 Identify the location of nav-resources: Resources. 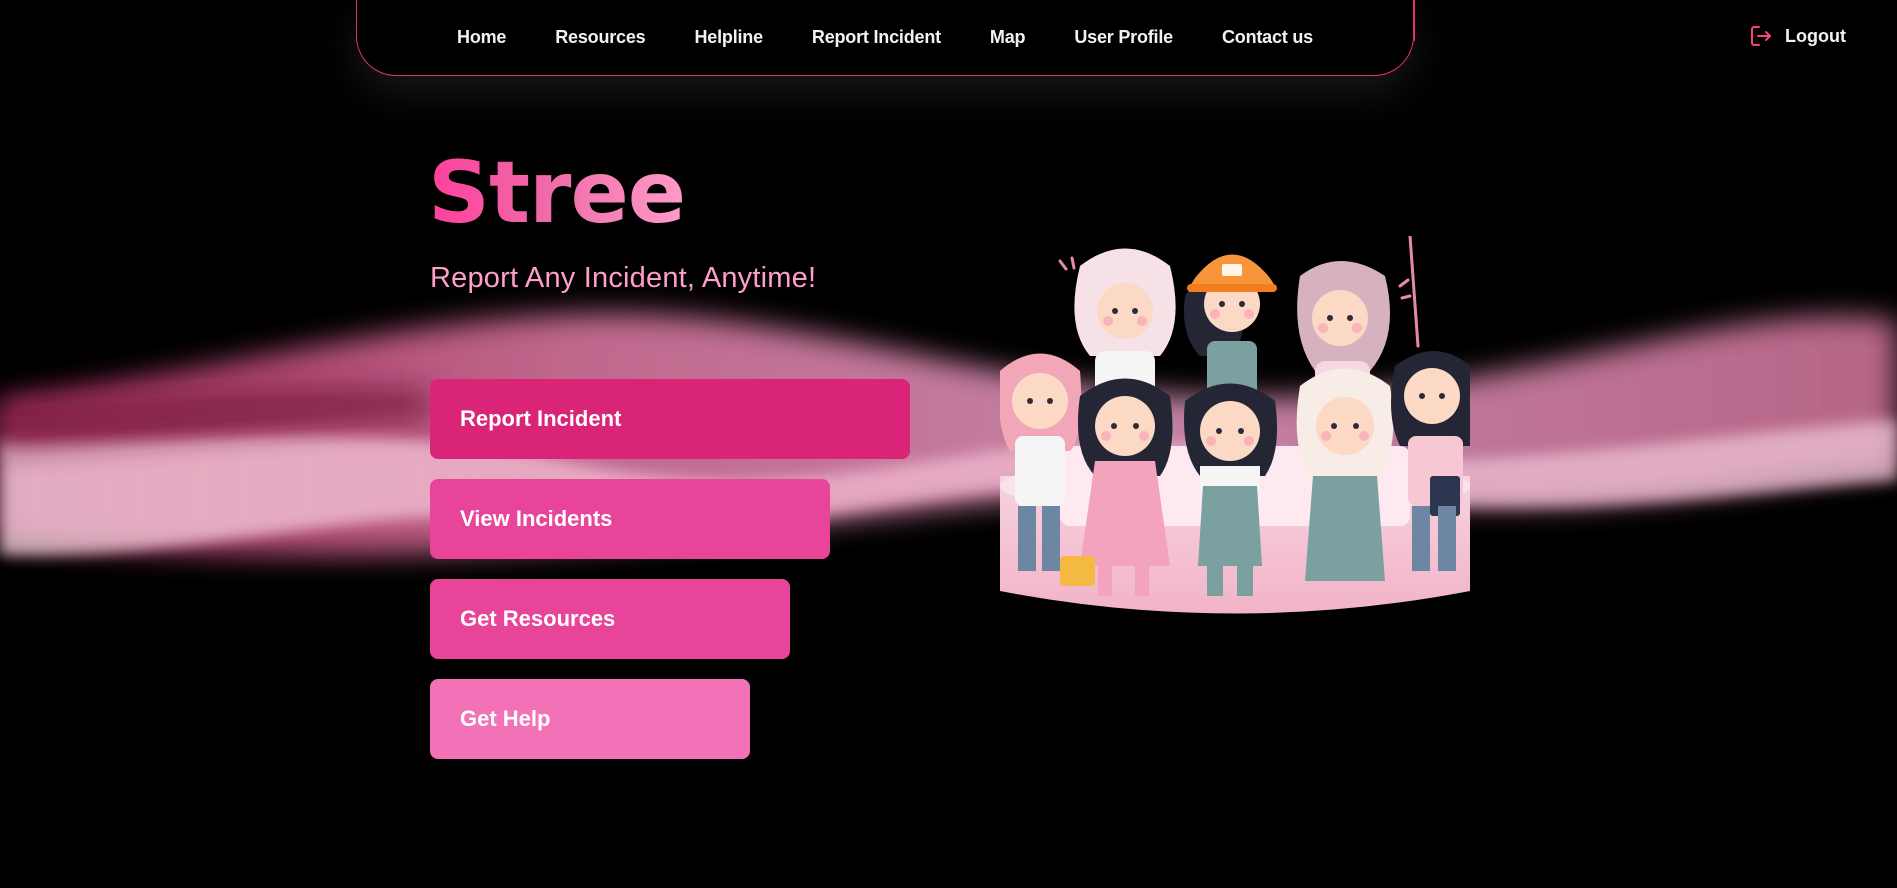
(600, 37).